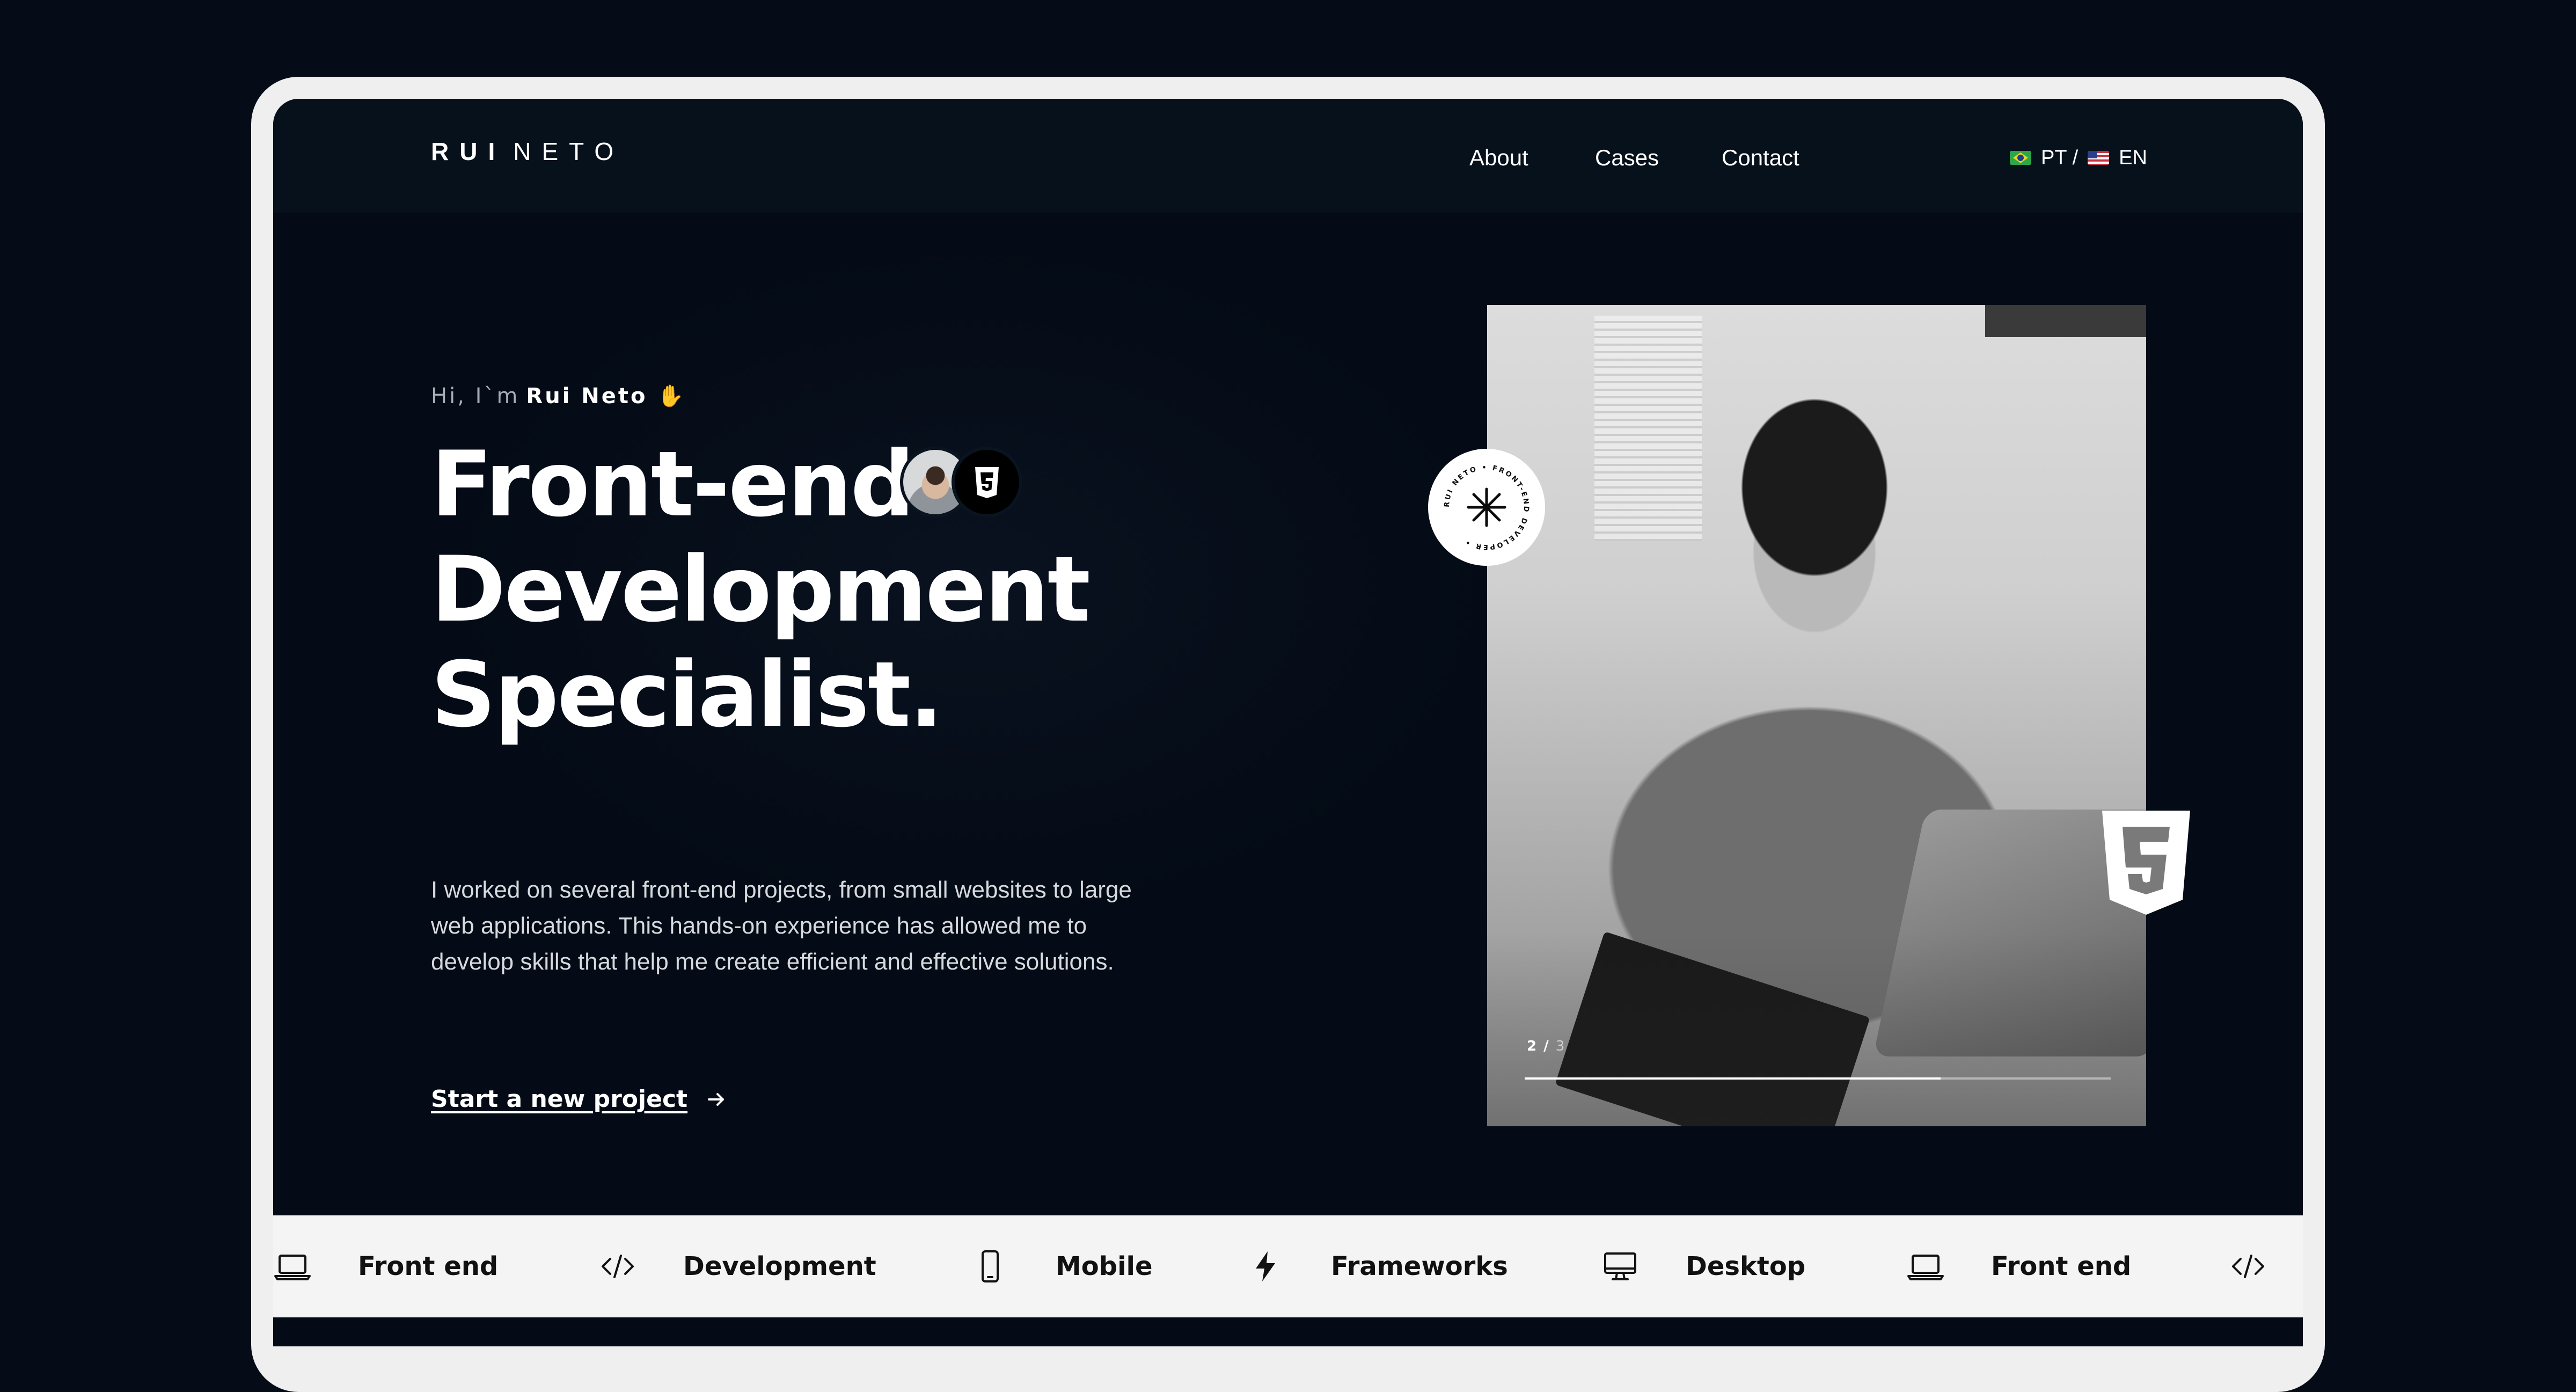  Describe the element at coordinates (779, 1266) in the screenshot. I see `ticker-label: Development` at that location.